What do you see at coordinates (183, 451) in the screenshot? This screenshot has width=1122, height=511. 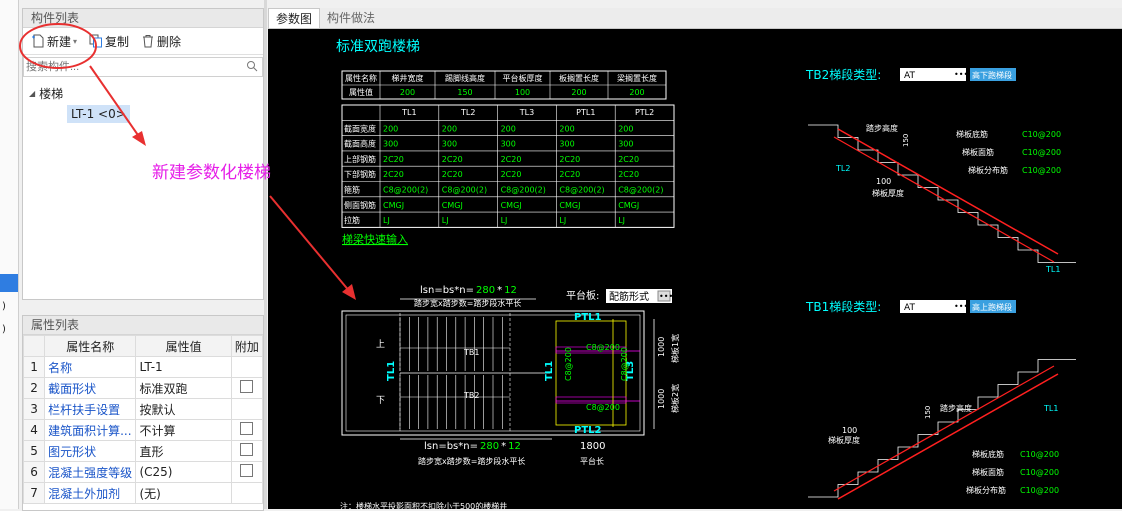 I see `property-value: 直形` at bounding box center [183, 451].